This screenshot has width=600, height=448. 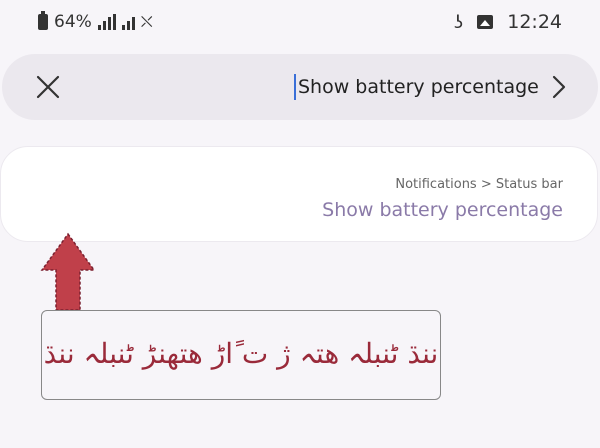 What do you see at coordinates (106, 22) in the screenshot?
I see `signal-icon` at bounding box center [106, 22].